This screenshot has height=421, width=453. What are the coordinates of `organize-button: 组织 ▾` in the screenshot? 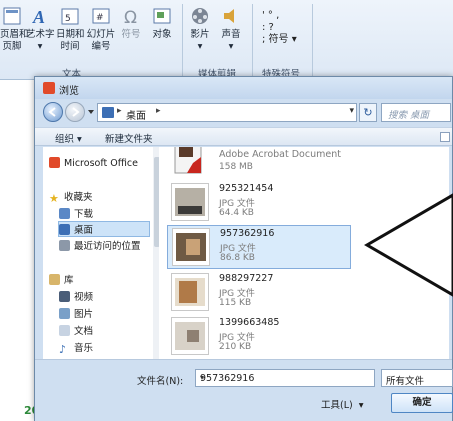 It's located at (68, 138).